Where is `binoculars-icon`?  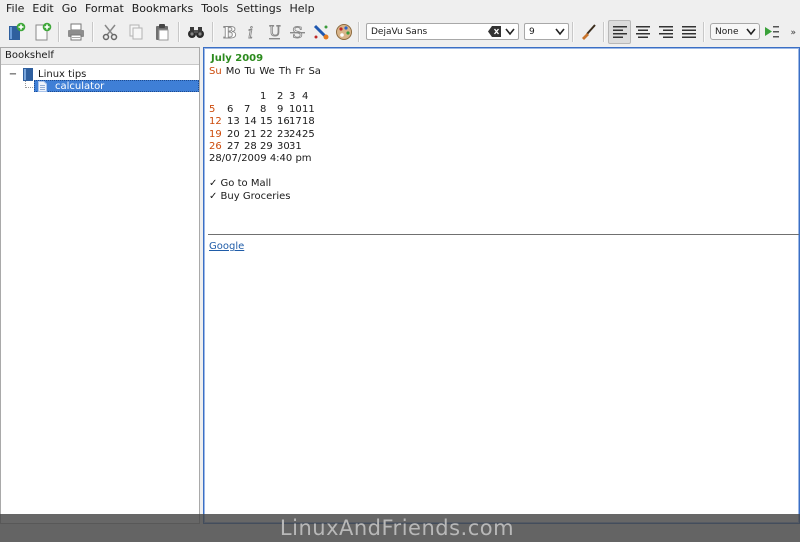
binoculars-icon is located at coordinates (196, 32).